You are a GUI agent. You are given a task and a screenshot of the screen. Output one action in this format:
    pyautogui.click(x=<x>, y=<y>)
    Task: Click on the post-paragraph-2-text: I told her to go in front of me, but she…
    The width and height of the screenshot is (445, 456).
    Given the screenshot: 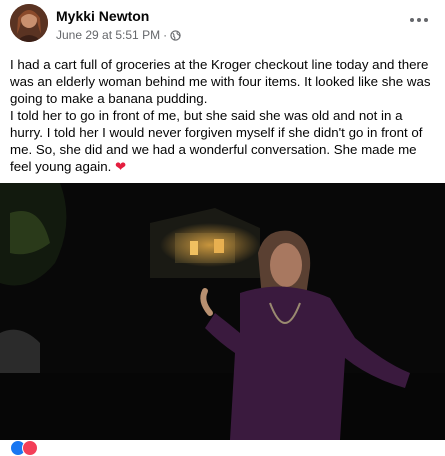 What is the action you would take?
    pyautogui.click(x=216, y=141)
    